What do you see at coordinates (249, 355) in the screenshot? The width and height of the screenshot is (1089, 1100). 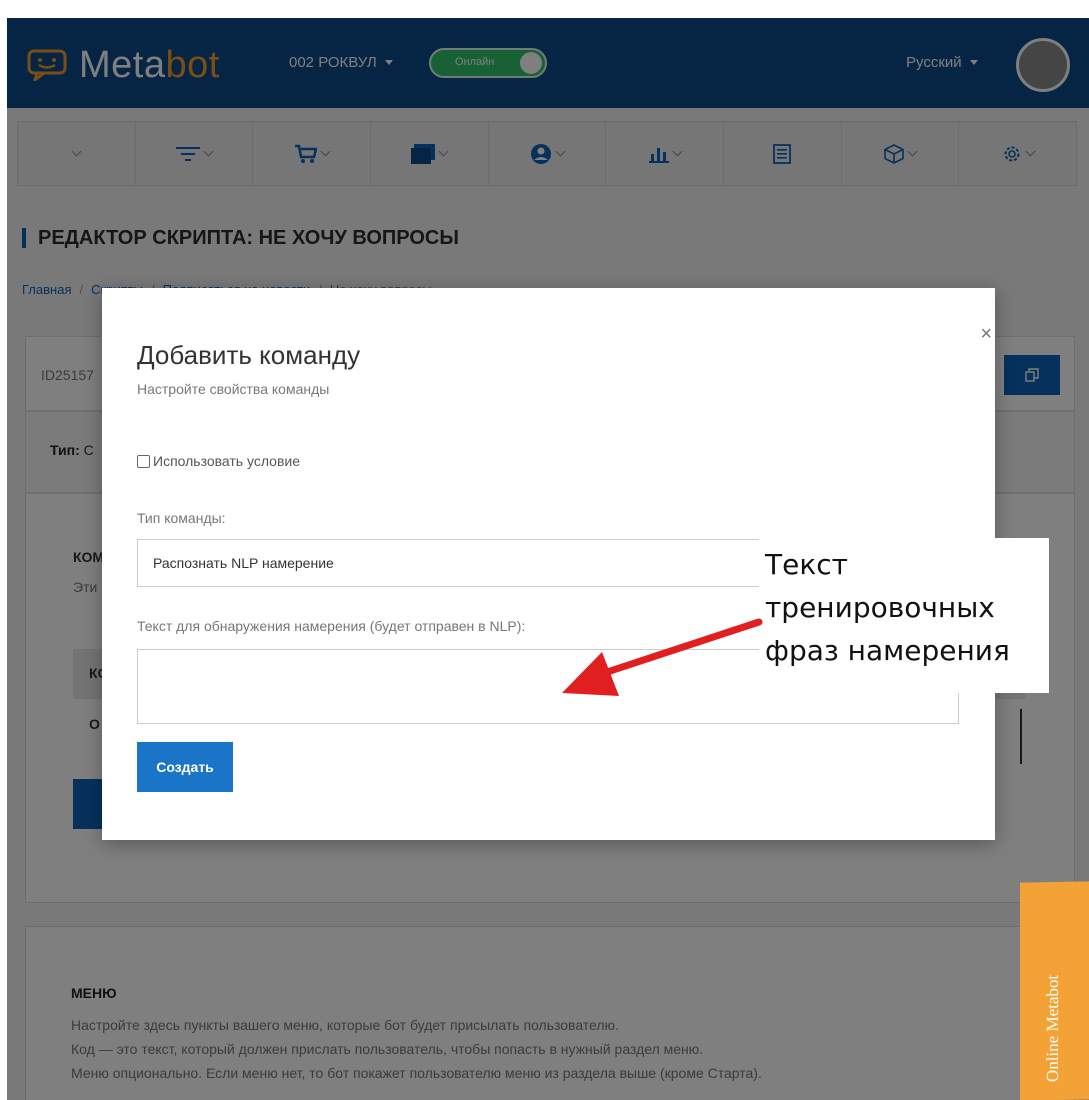 I see `modal-title: Добавить команду` at bounding box center [249, 355].